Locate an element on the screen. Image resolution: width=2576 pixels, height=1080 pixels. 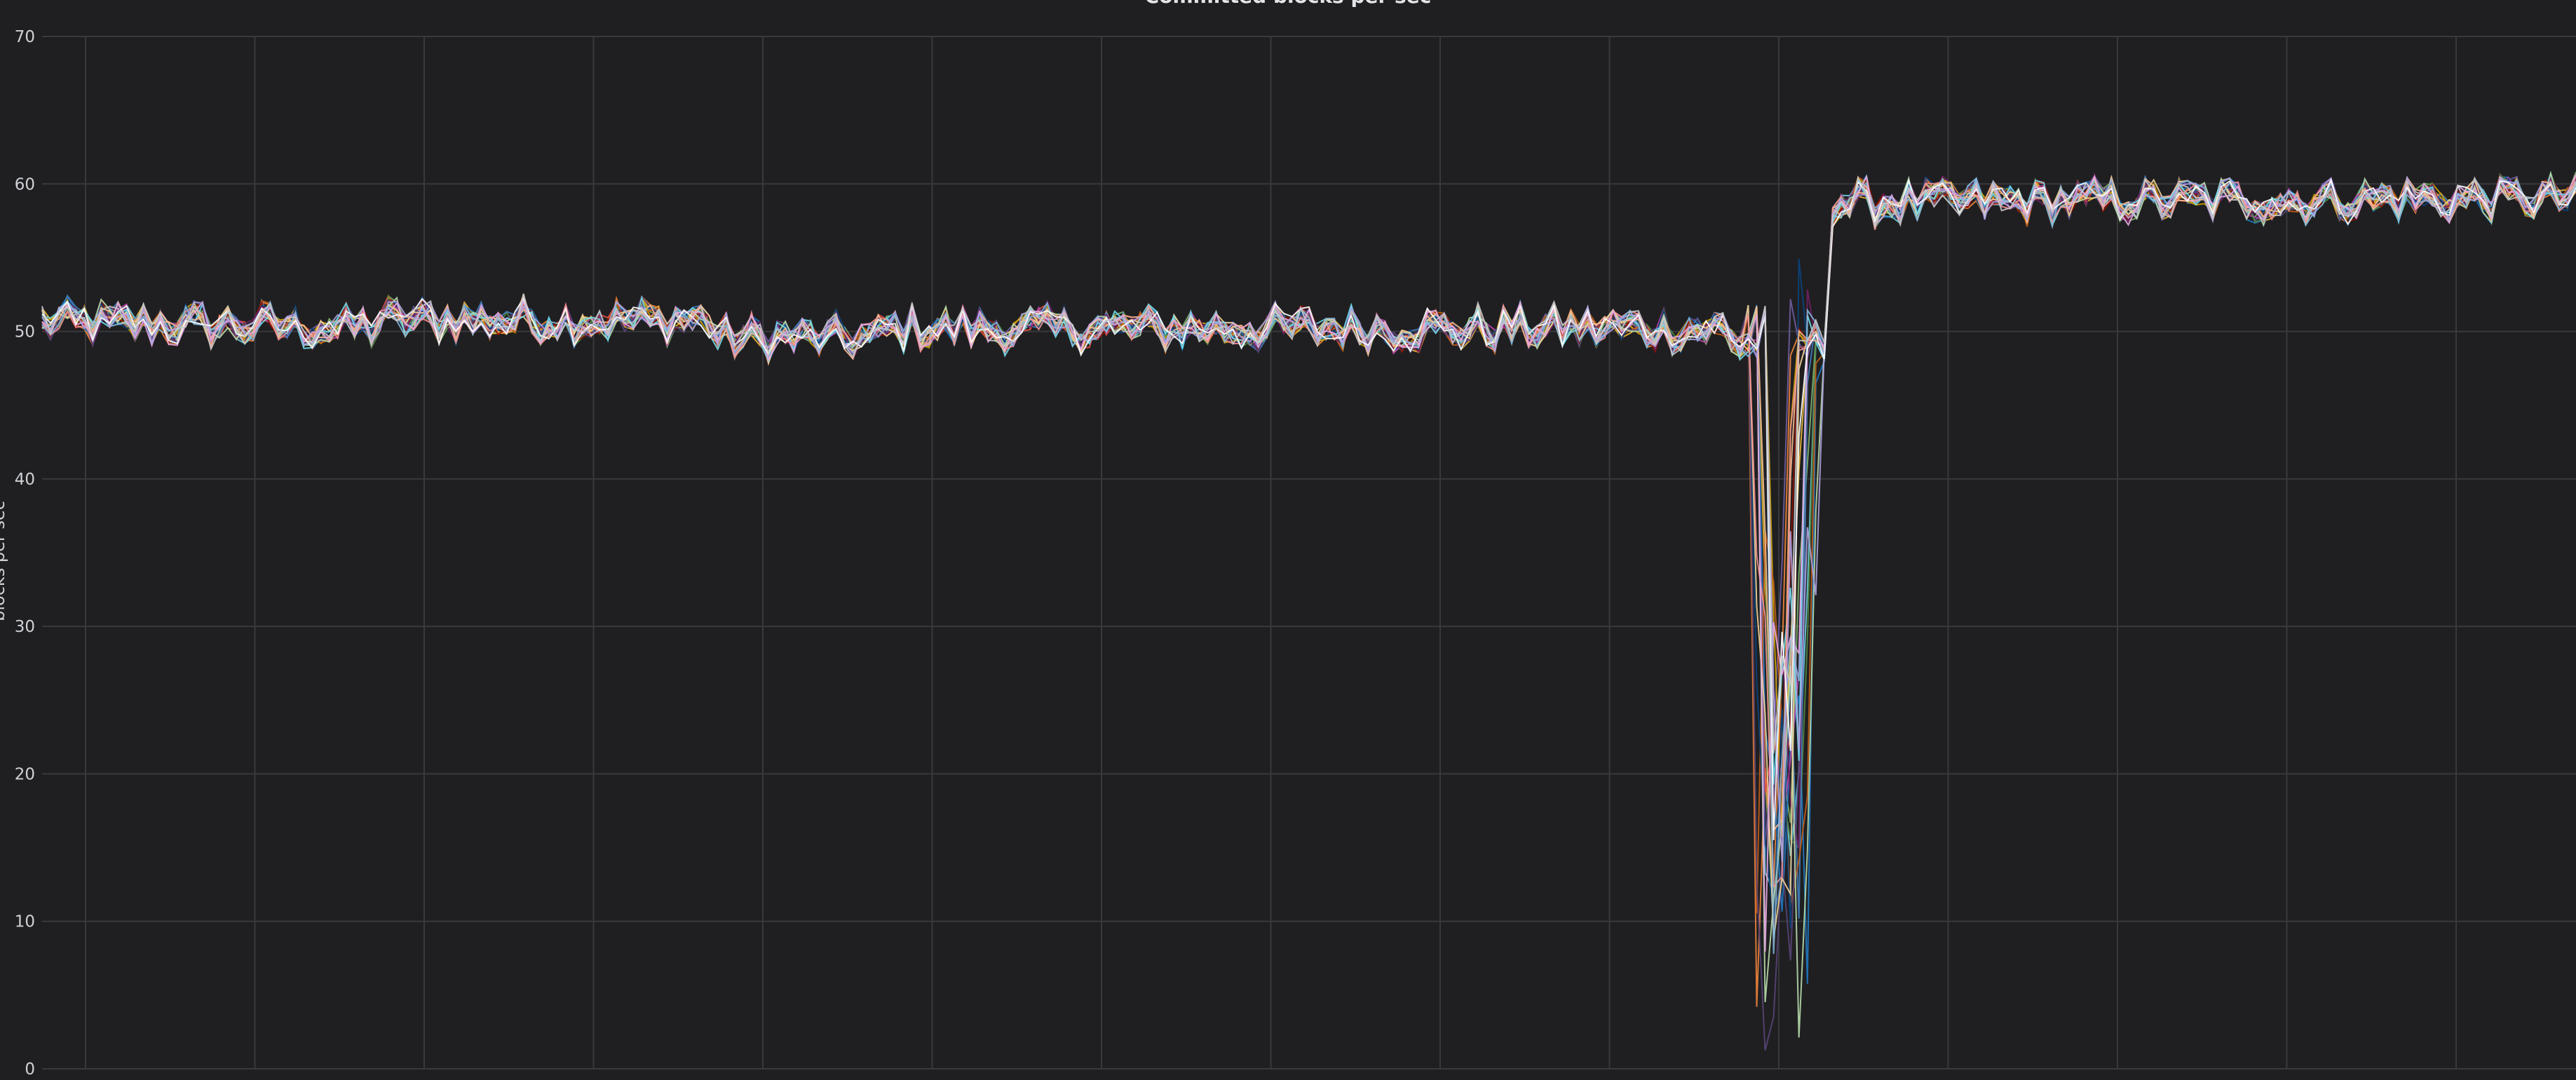
y-axis-label: blocks per sec is located at coordinates (4, 561).